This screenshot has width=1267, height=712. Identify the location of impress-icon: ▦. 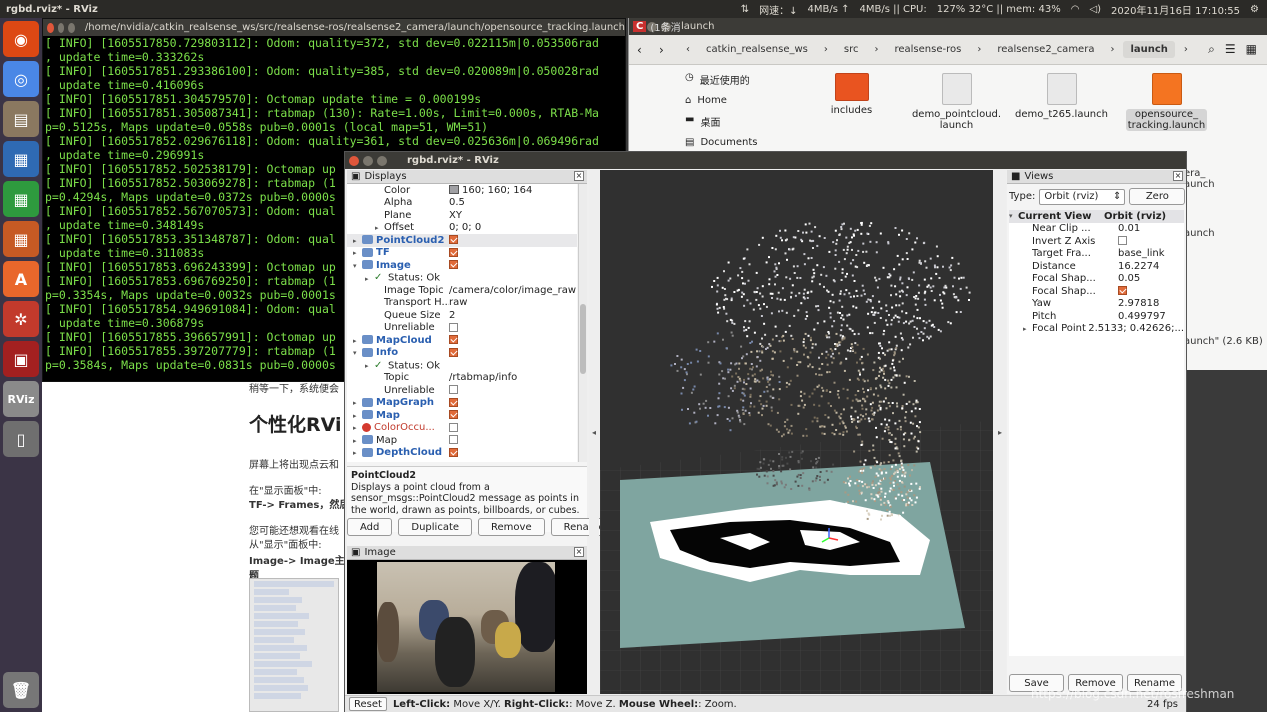
(21, 239).